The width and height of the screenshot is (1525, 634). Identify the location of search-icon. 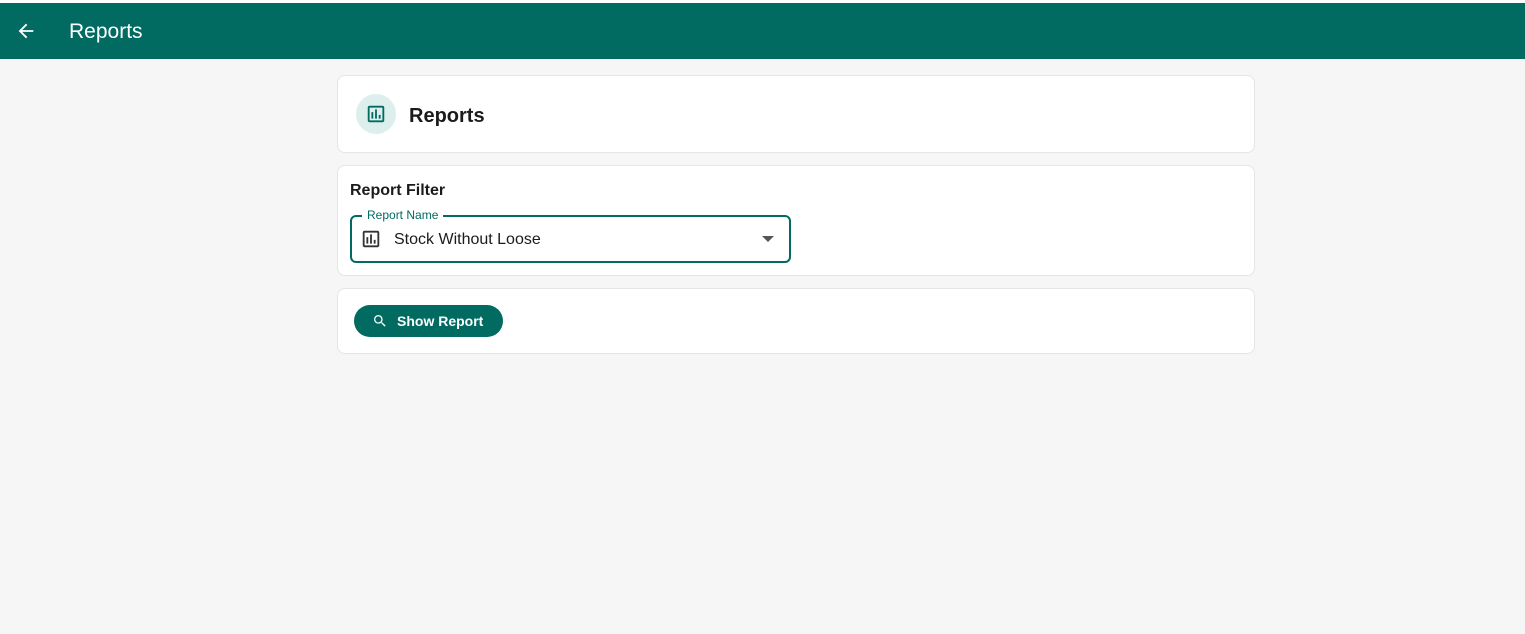
(380, 321).